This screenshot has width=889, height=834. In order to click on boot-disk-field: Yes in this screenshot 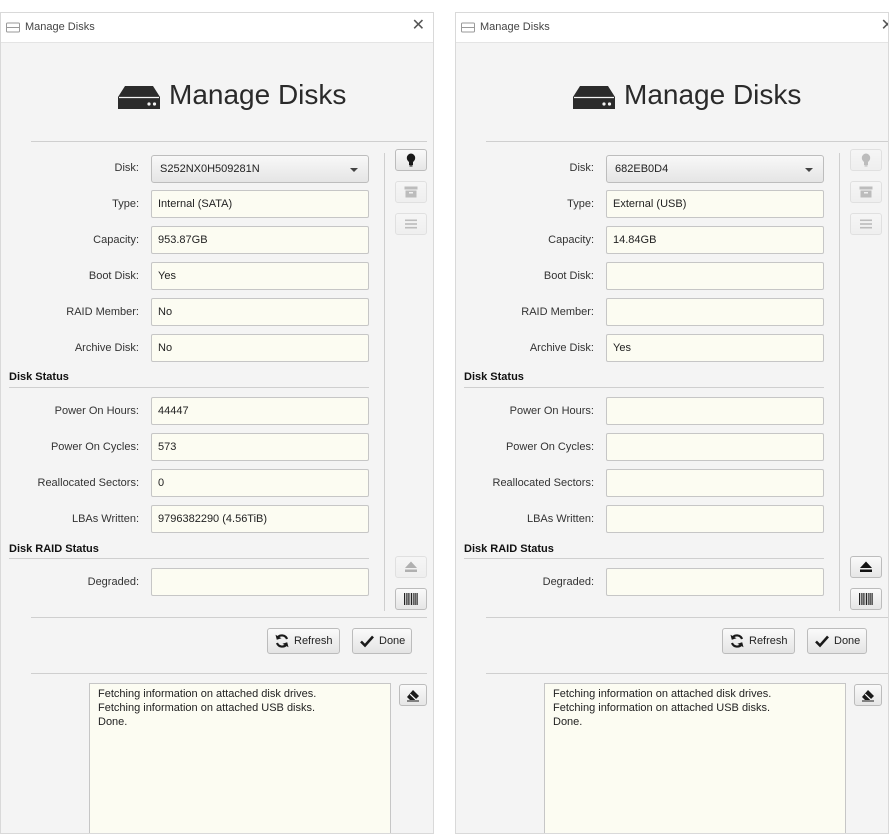, I will do `click(260, 276)`.